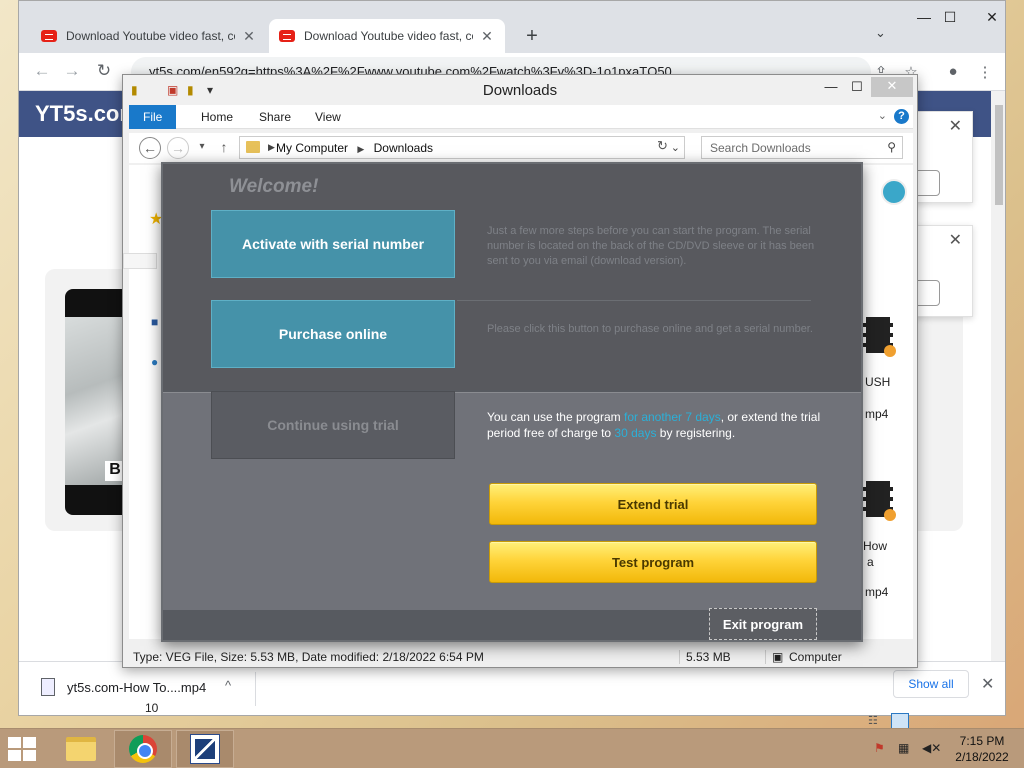  Describe the element at coordinates (104, 71) in the screenshot. I see `reload-icon: ↻` at that location.